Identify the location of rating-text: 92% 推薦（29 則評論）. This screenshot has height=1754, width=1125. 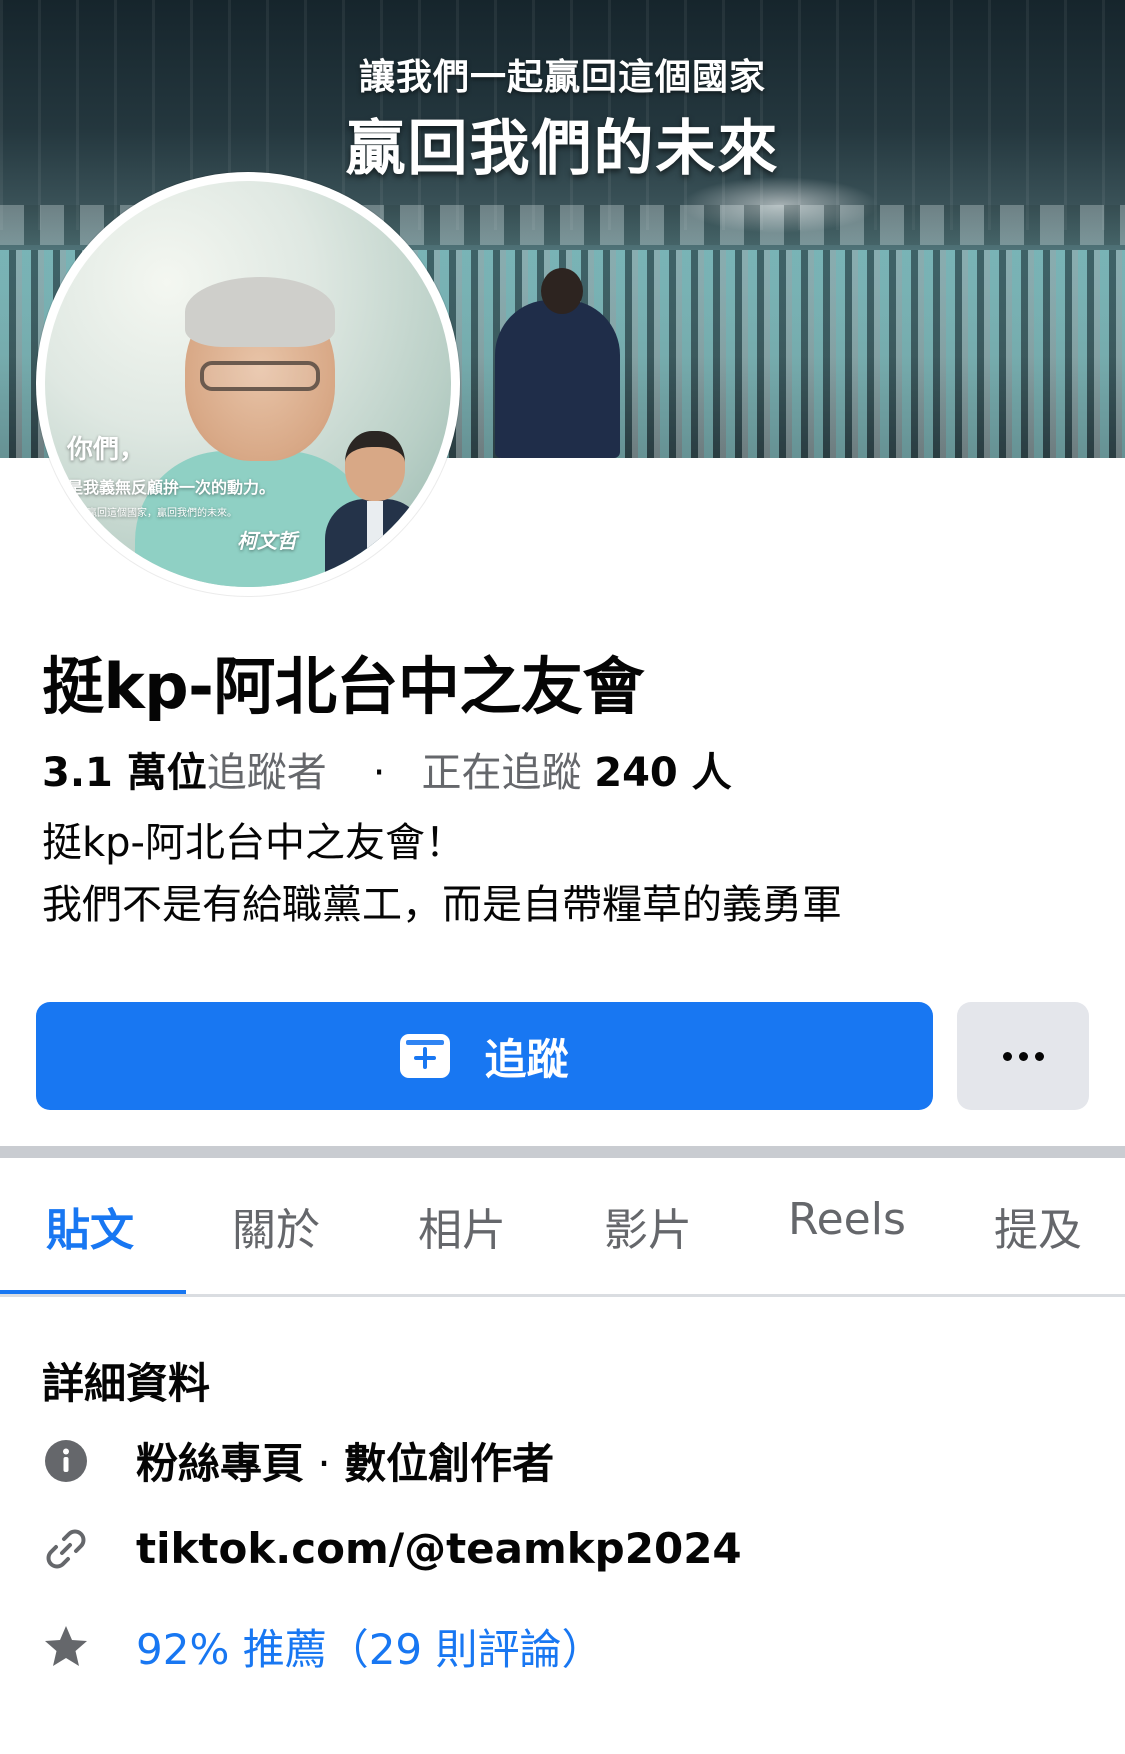
(370, 1646).